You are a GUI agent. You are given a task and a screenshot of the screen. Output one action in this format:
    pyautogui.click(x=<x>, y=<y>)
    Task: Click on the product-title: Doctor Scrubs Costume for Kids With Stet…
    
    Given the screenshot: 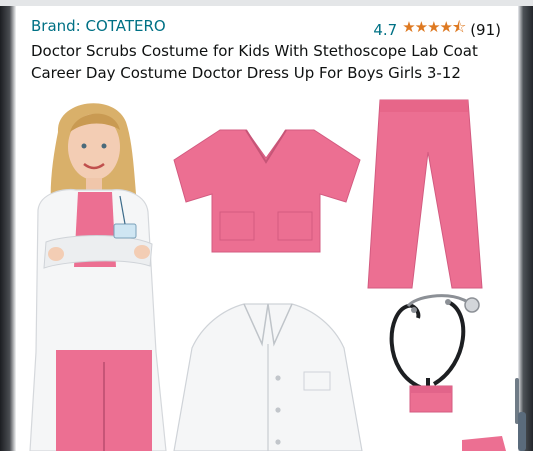 What is the action you would take?
    pyautogui.click(x=254, y=62)
    